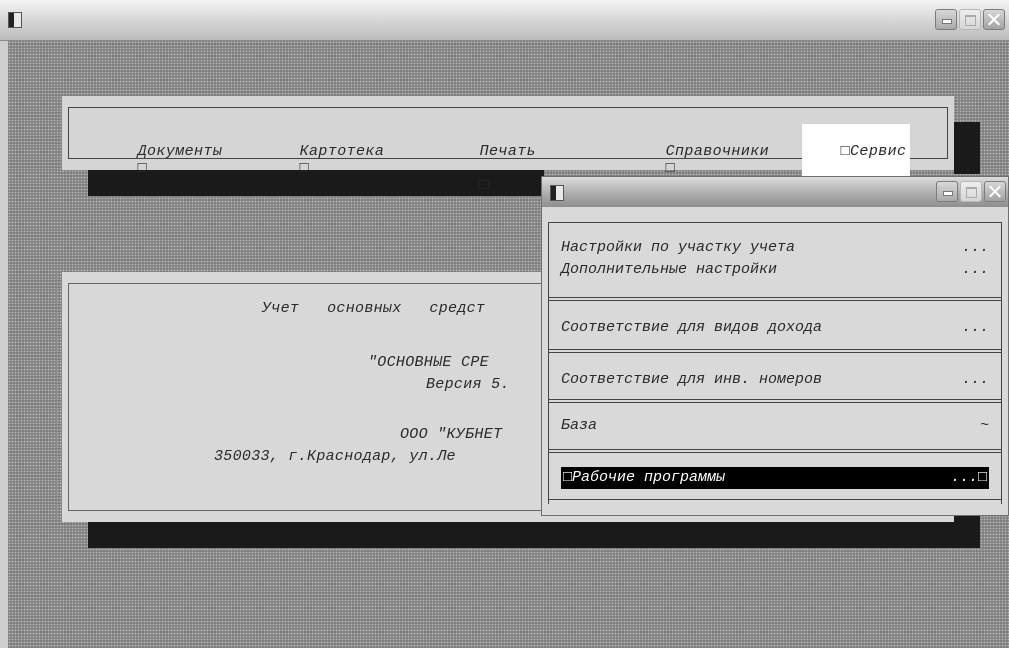 The image size is (1009, 648). What do you see at coordinates (967, 521) in the screenshot?
I see `about-box-shadow-right` at bounding box center [967, 521].